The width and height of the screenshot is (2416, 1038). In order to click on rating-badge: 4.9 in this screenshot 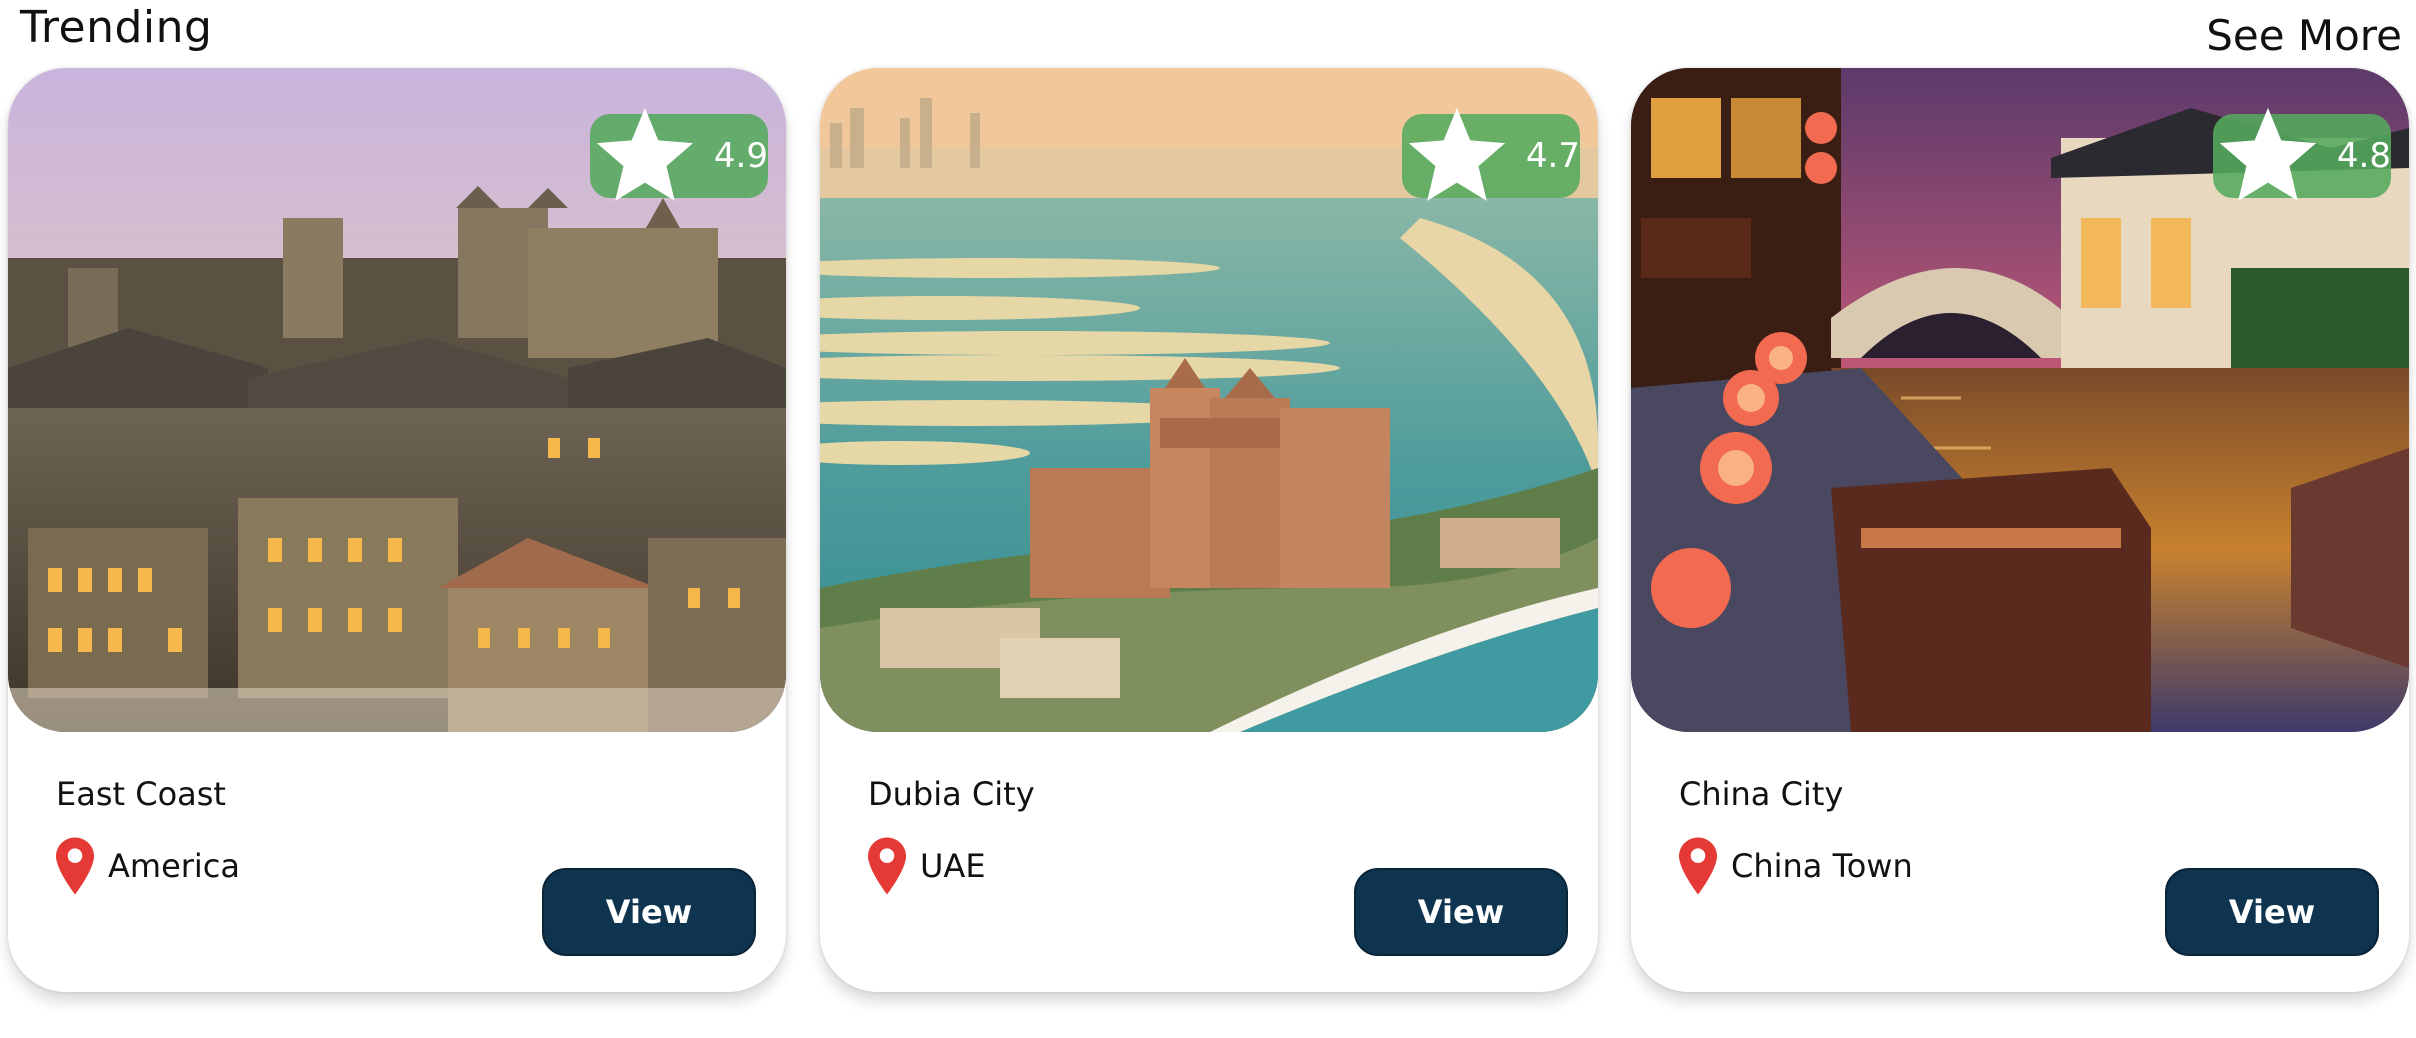, I will do `click(679, 154)`.